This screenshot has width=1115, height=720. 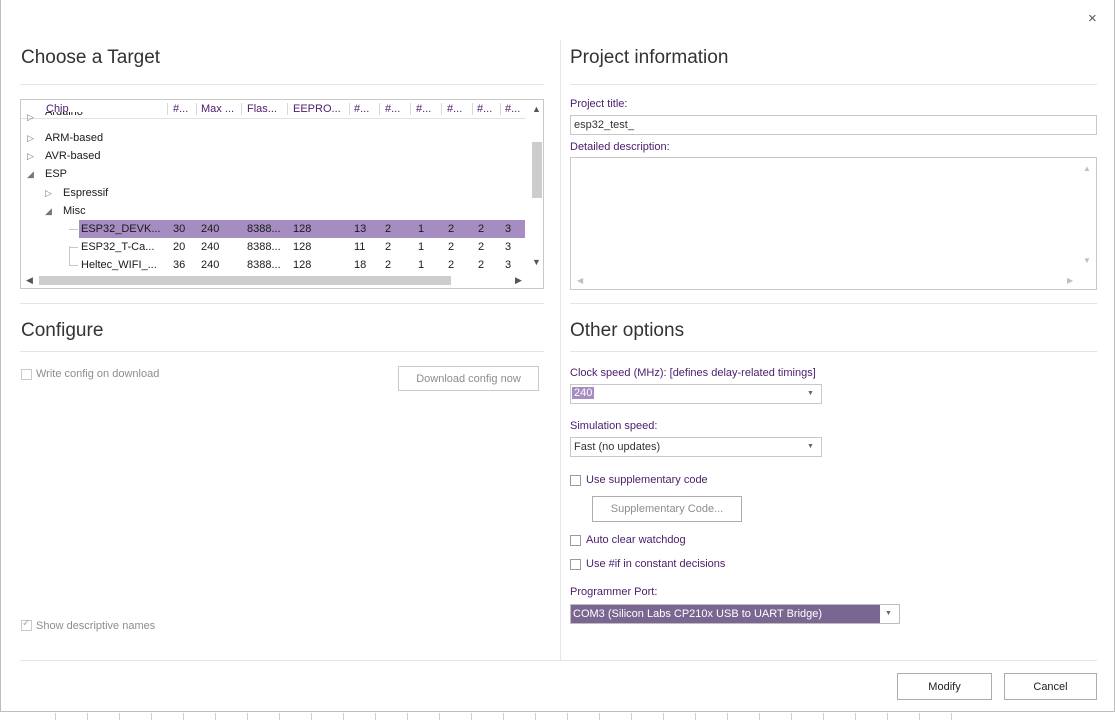 I want to click on project-divider, so click(x=833, y=84).